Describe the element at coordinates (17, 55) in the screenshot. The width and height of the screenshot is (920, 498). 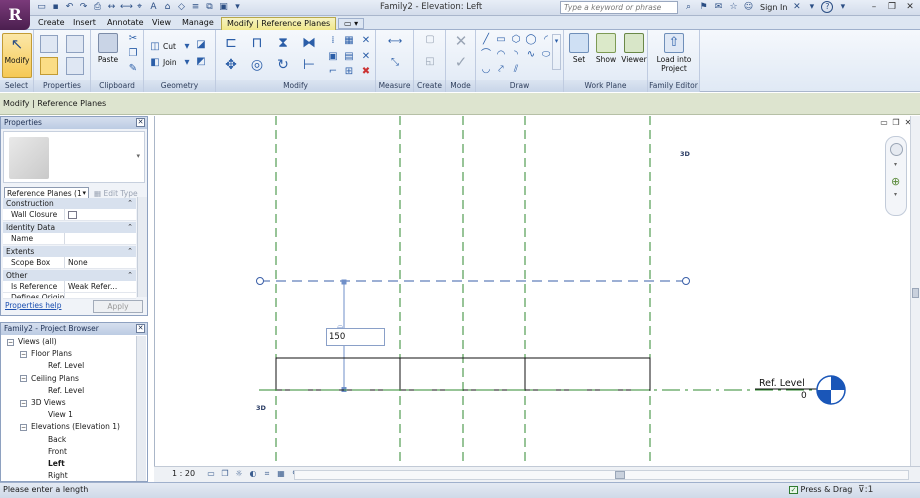
I see `modify-button: ↖ Modify` at that location.